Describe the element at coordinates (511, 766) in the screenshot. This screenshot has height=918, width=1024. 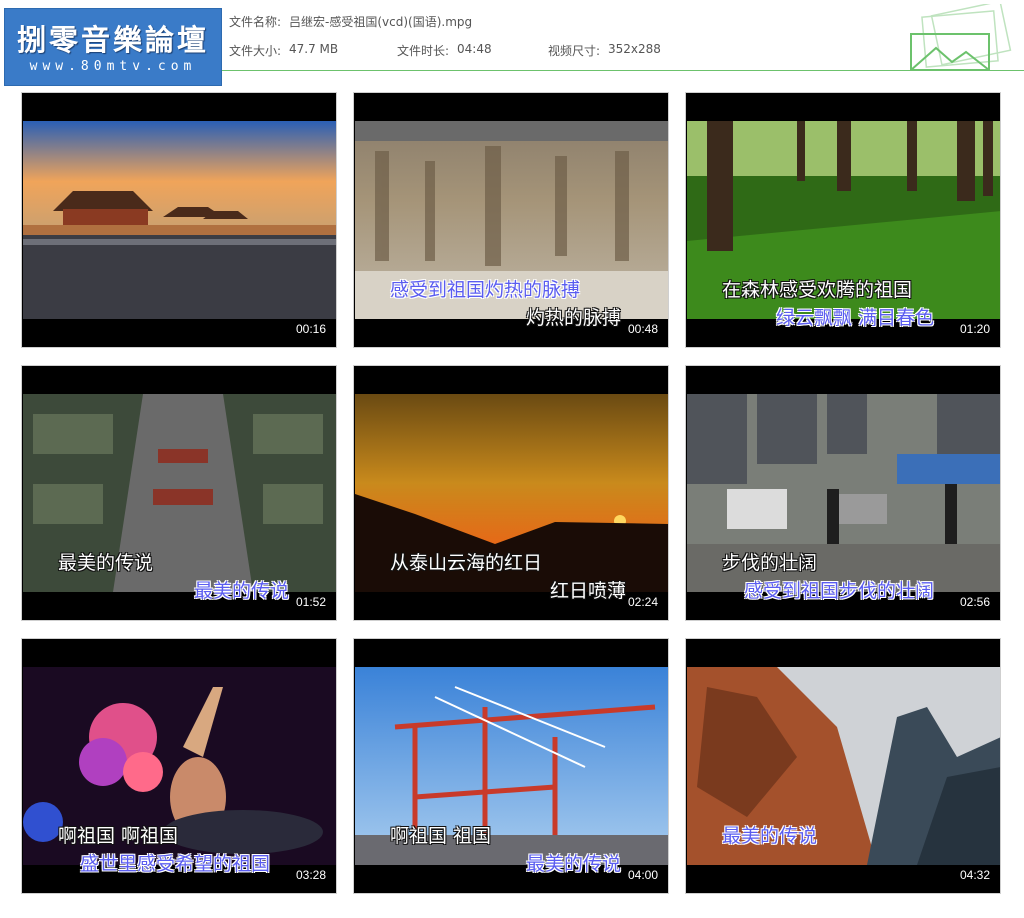
I see `video-thumbnail: 啊祖国 祖国 最美的传说 04:00` at that location.